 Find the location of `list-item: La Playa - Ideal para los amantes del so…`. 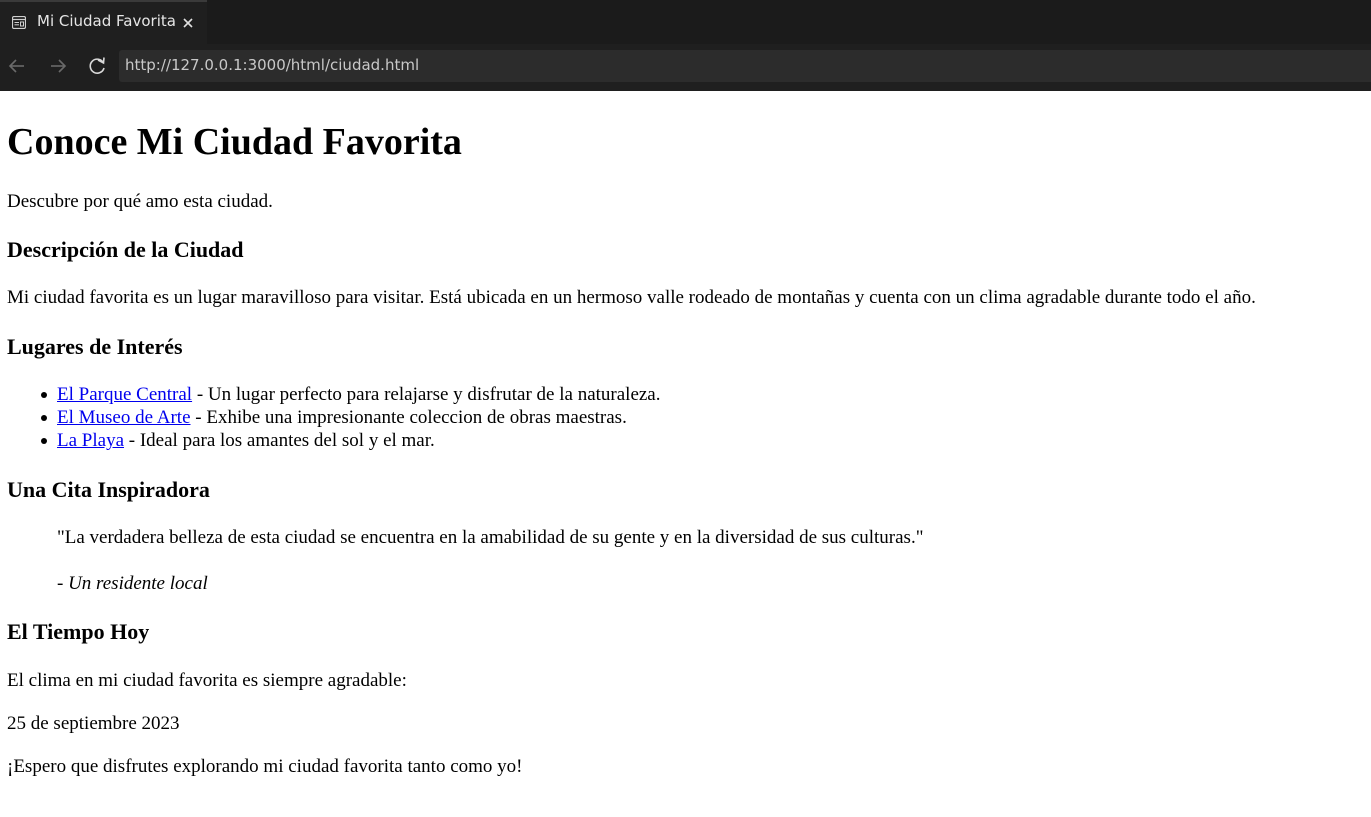

list-item: La Playa - Ideal para los amantes del so… is located at coordinates (351, 440).